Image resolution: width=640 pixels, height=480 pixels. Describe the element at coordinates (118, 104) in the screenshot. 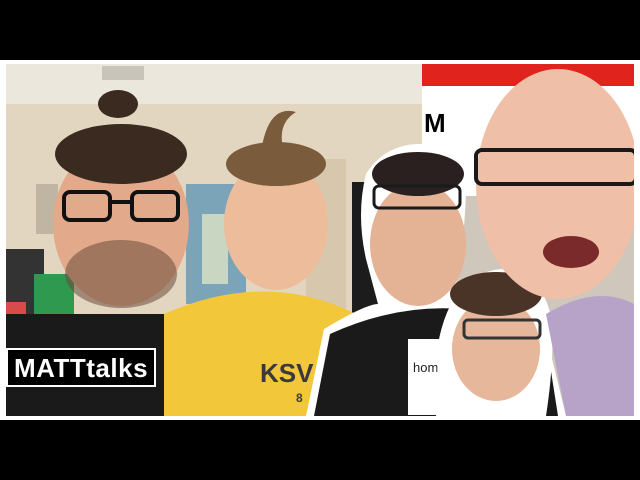

I see `person-left-topknot` at that location.